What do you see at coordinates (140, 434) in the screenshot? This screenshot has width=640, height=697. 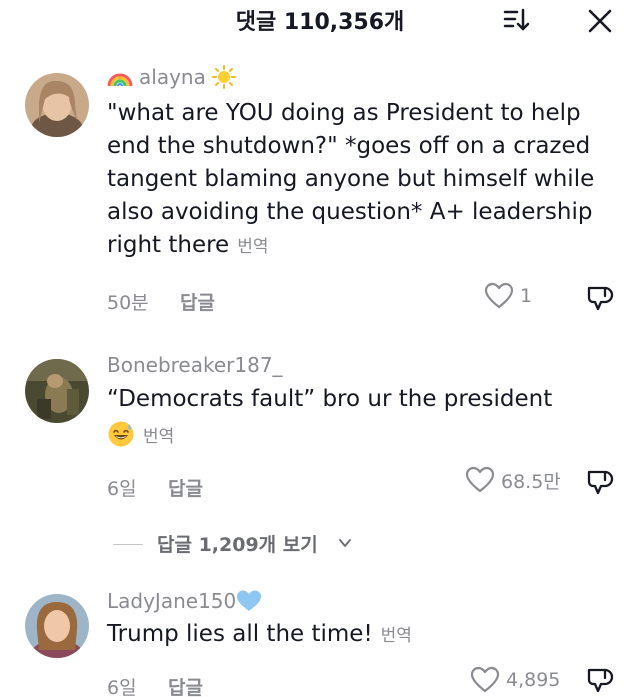 I see `comment-second-line: 번역` at bounding box center [140, 434].